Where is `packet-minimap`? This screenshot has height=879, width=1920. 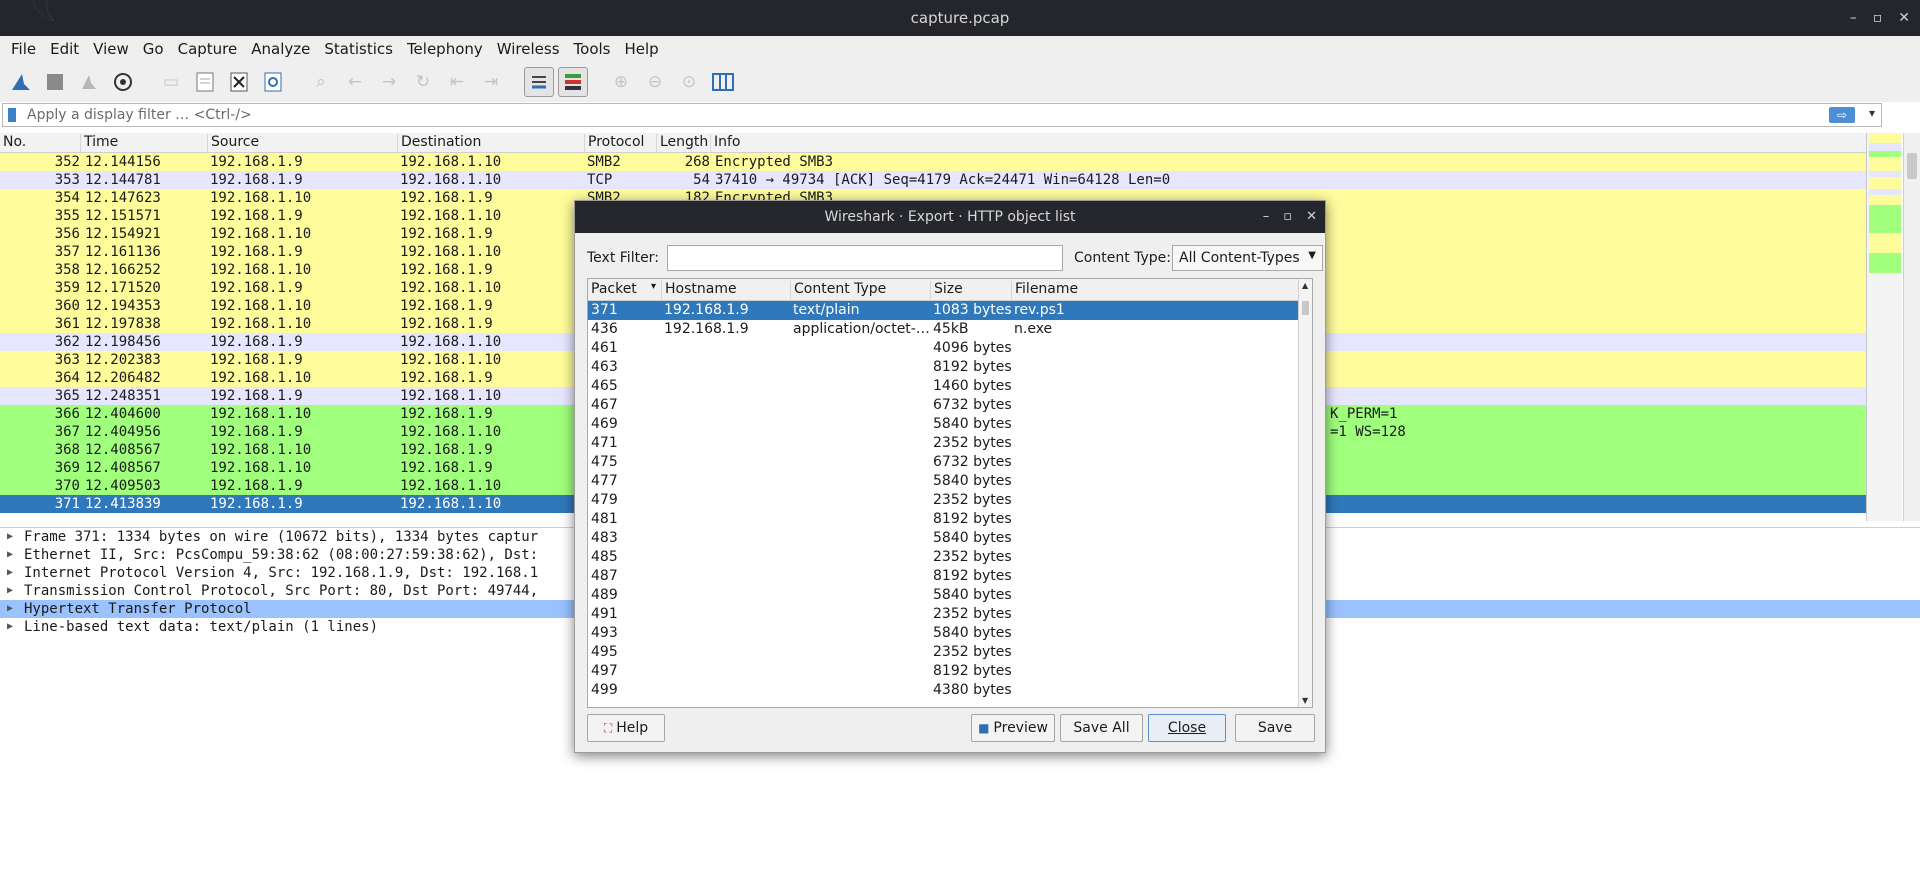 packet-minimap is located at coordinates (1884, 327).